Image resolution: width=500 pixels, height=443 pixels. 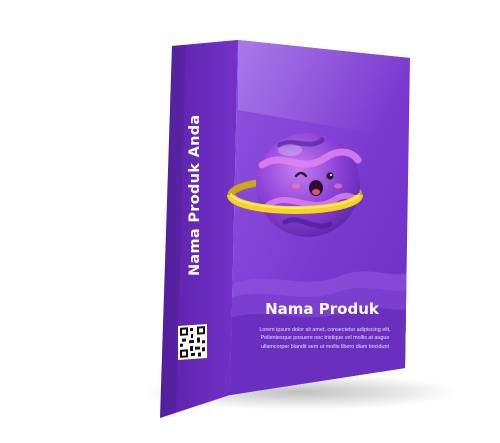 What do you see at coordinates (192, 341) in the screenshot?
I see `qr-code-icon` at bounding box center [192, 341].